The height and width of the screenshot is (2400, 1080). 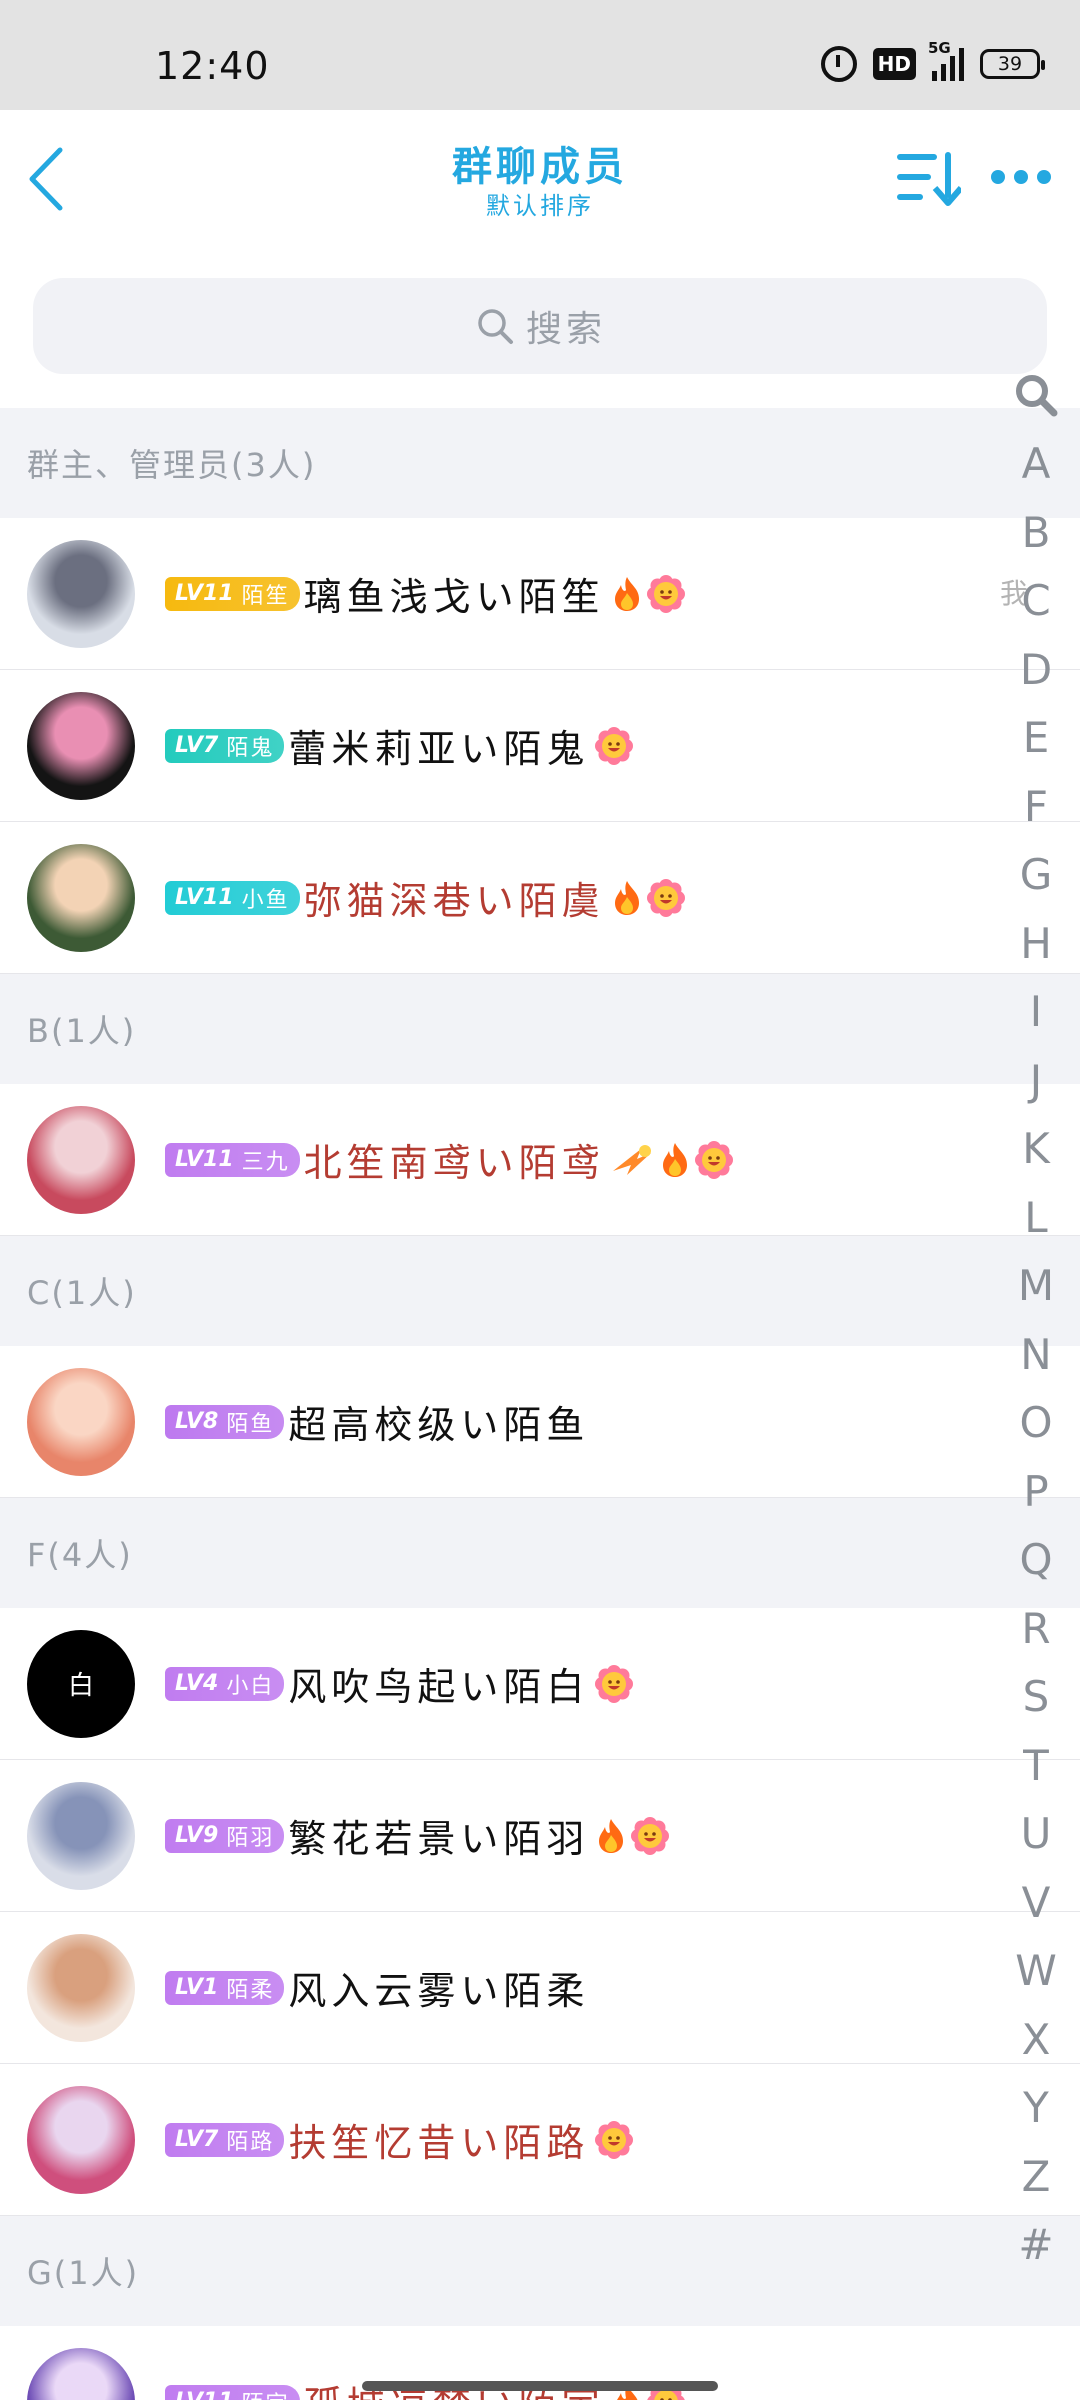 What do you see at coordinates (939, 48) in the screenshot?
I see `network-type: 5G` at bounding box center [939, 48].